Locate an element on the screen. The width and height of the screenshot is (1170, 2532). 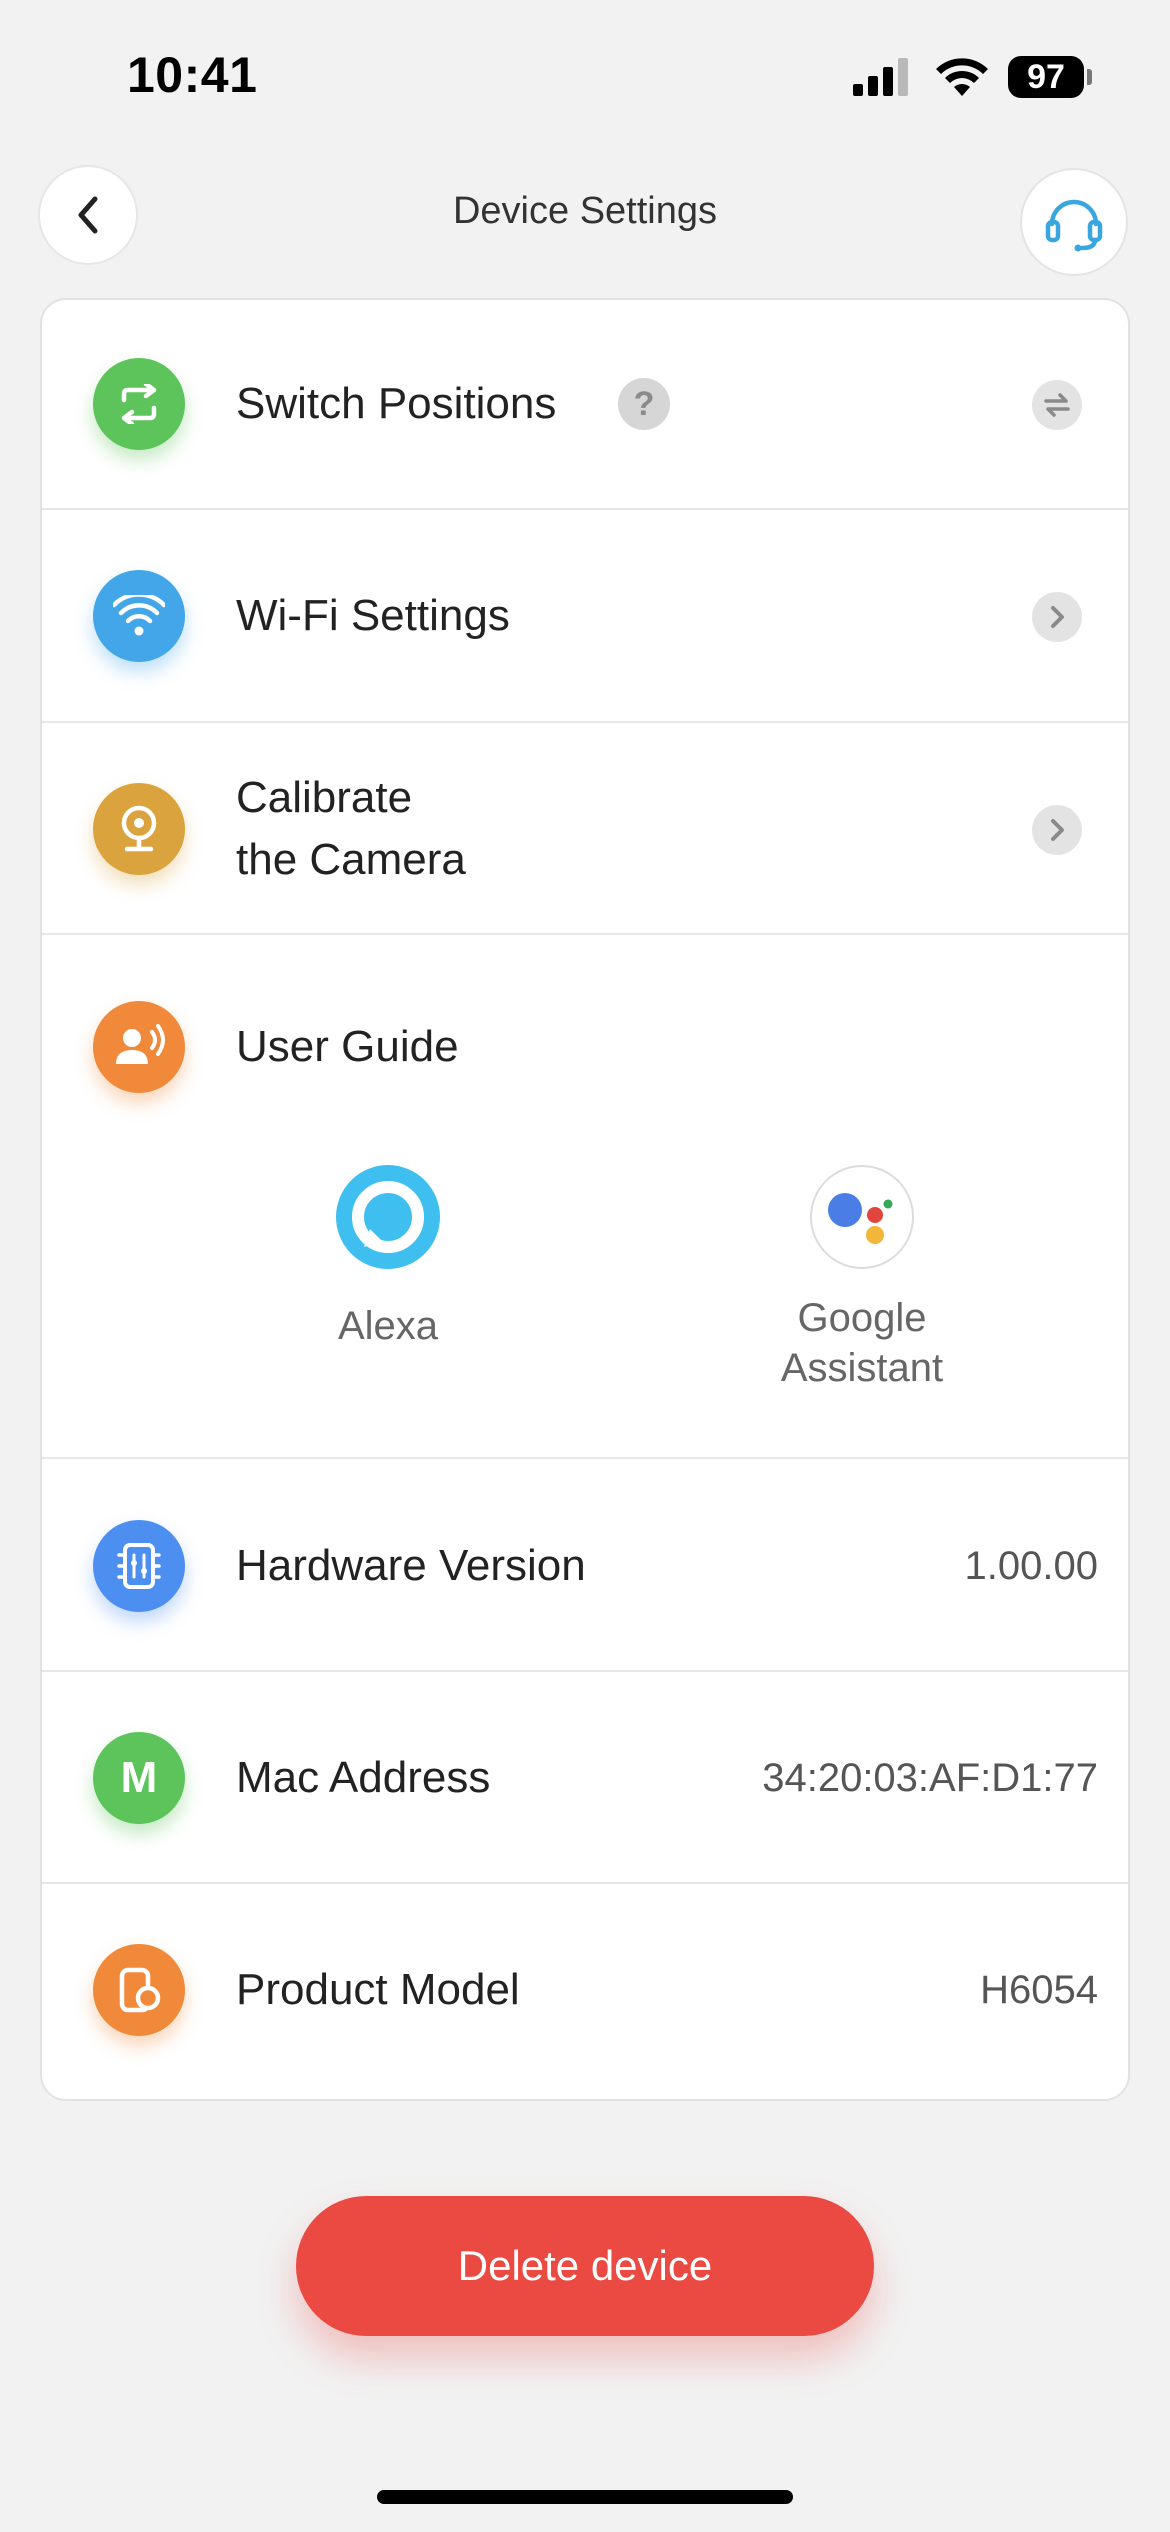
cellular-signal-icon is located at coordinates (880, 77).